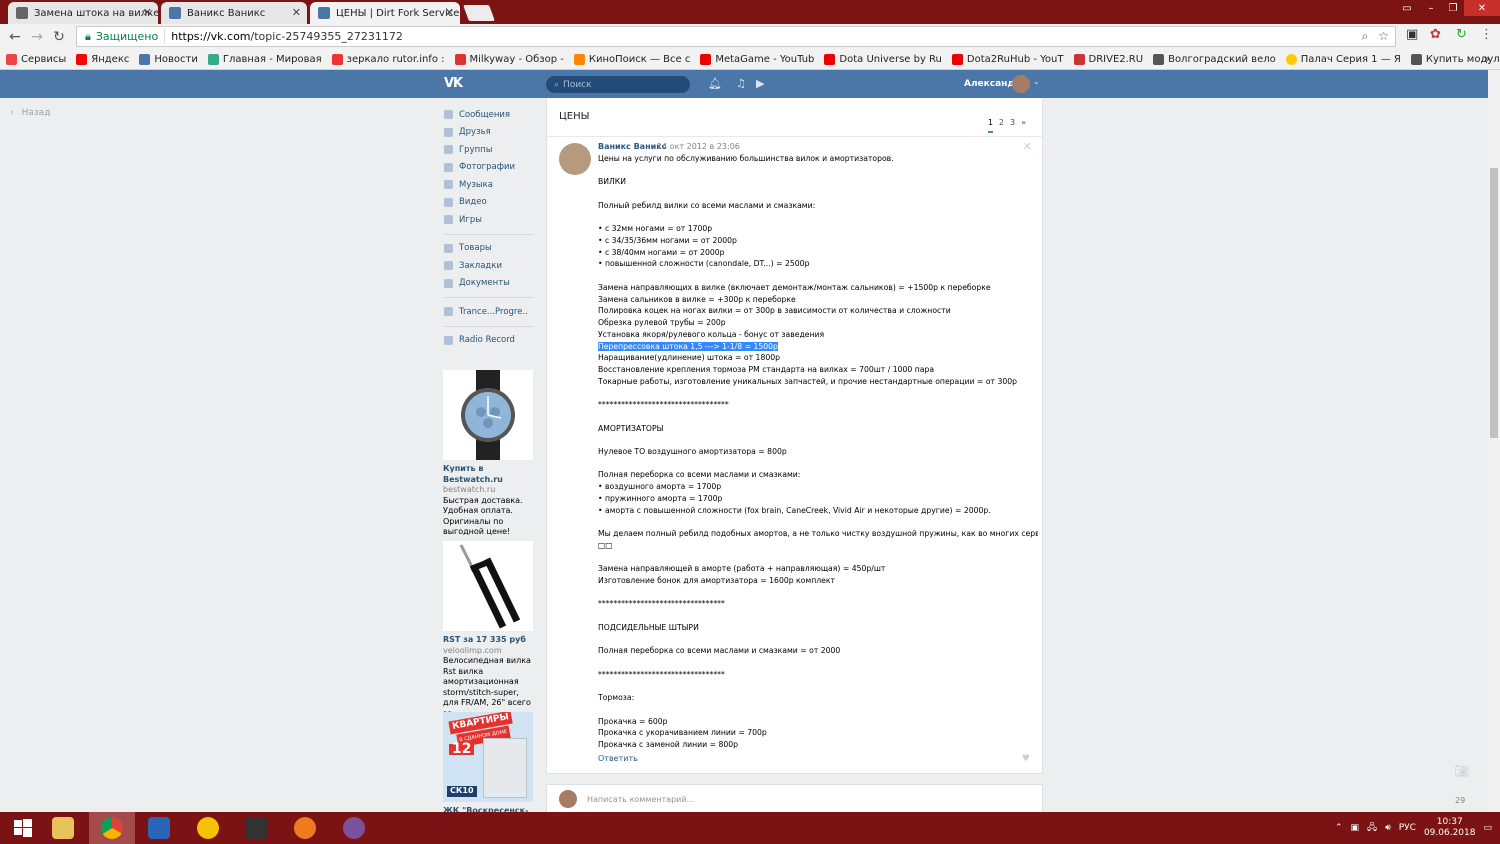  I want to click on network-icon: 🖧︎, so click(1372, 828).